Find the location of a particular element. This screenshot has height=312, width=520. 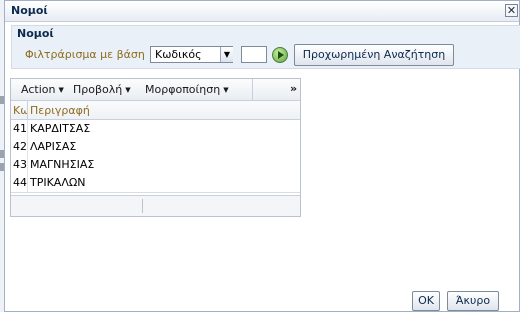

filter-value-input is located at coordinates (254, 54).